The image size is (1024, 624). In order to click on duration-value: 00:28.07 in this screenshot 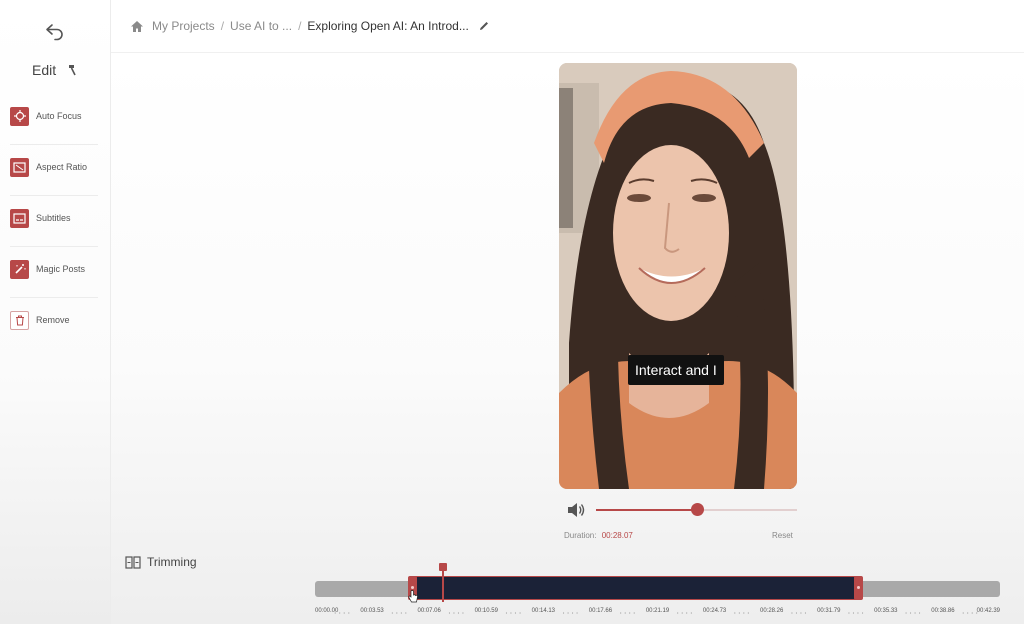, I will do `click(617, 535)`.